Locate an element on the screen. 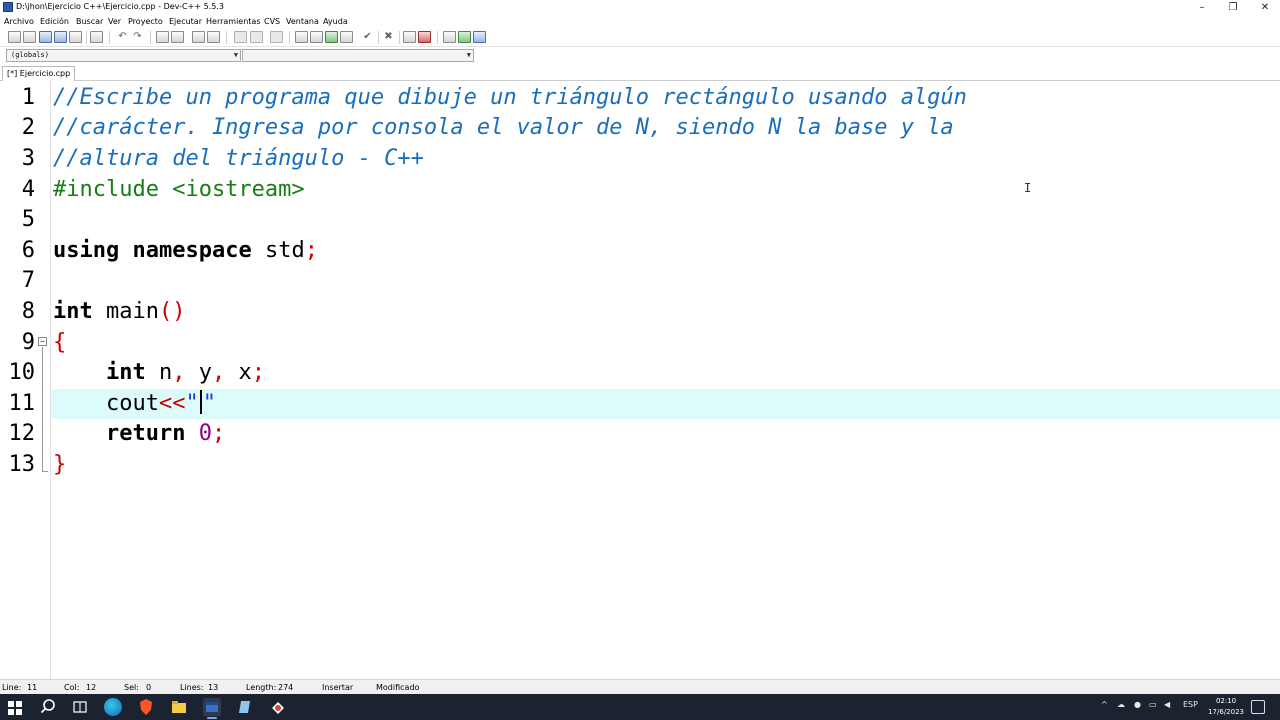 The width and height of the screenshot is (1280, 720). indent-icon is located at coordinates (198, 37).